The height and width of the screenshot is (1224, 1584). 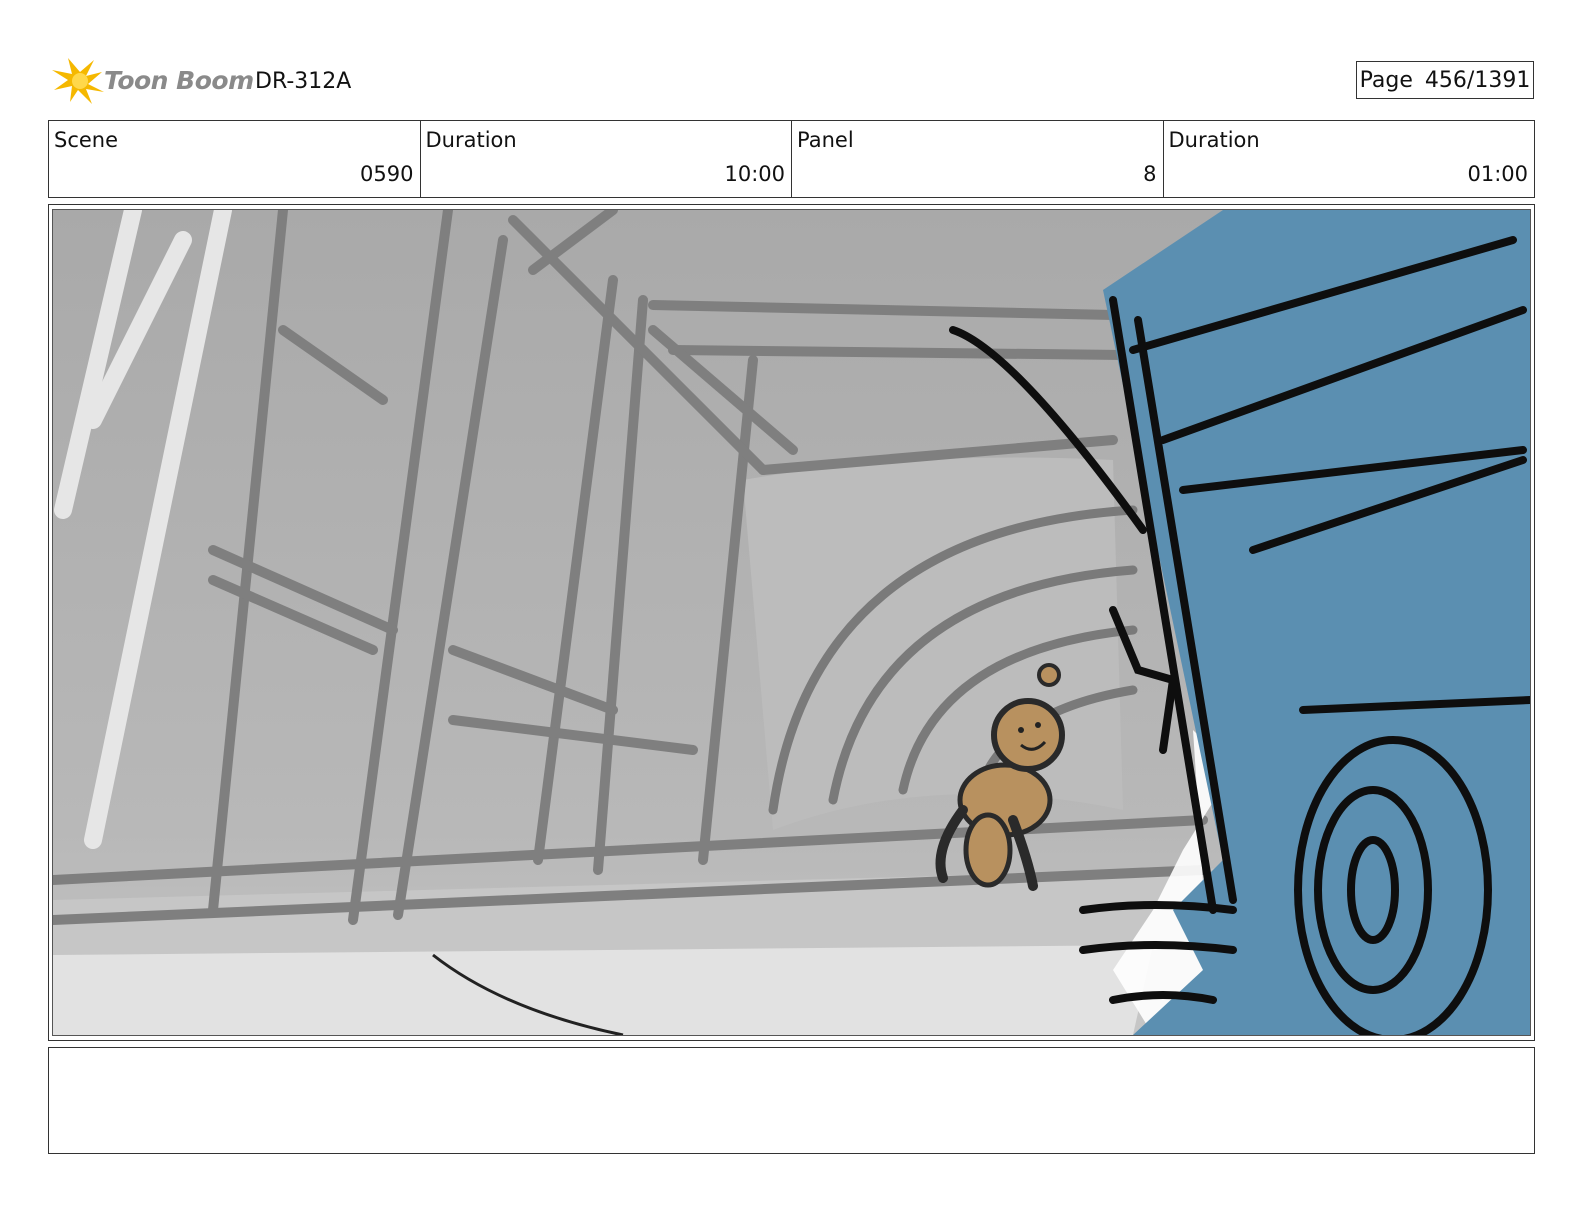 I want to click on foreground-snow, so click(x=603, y=990).